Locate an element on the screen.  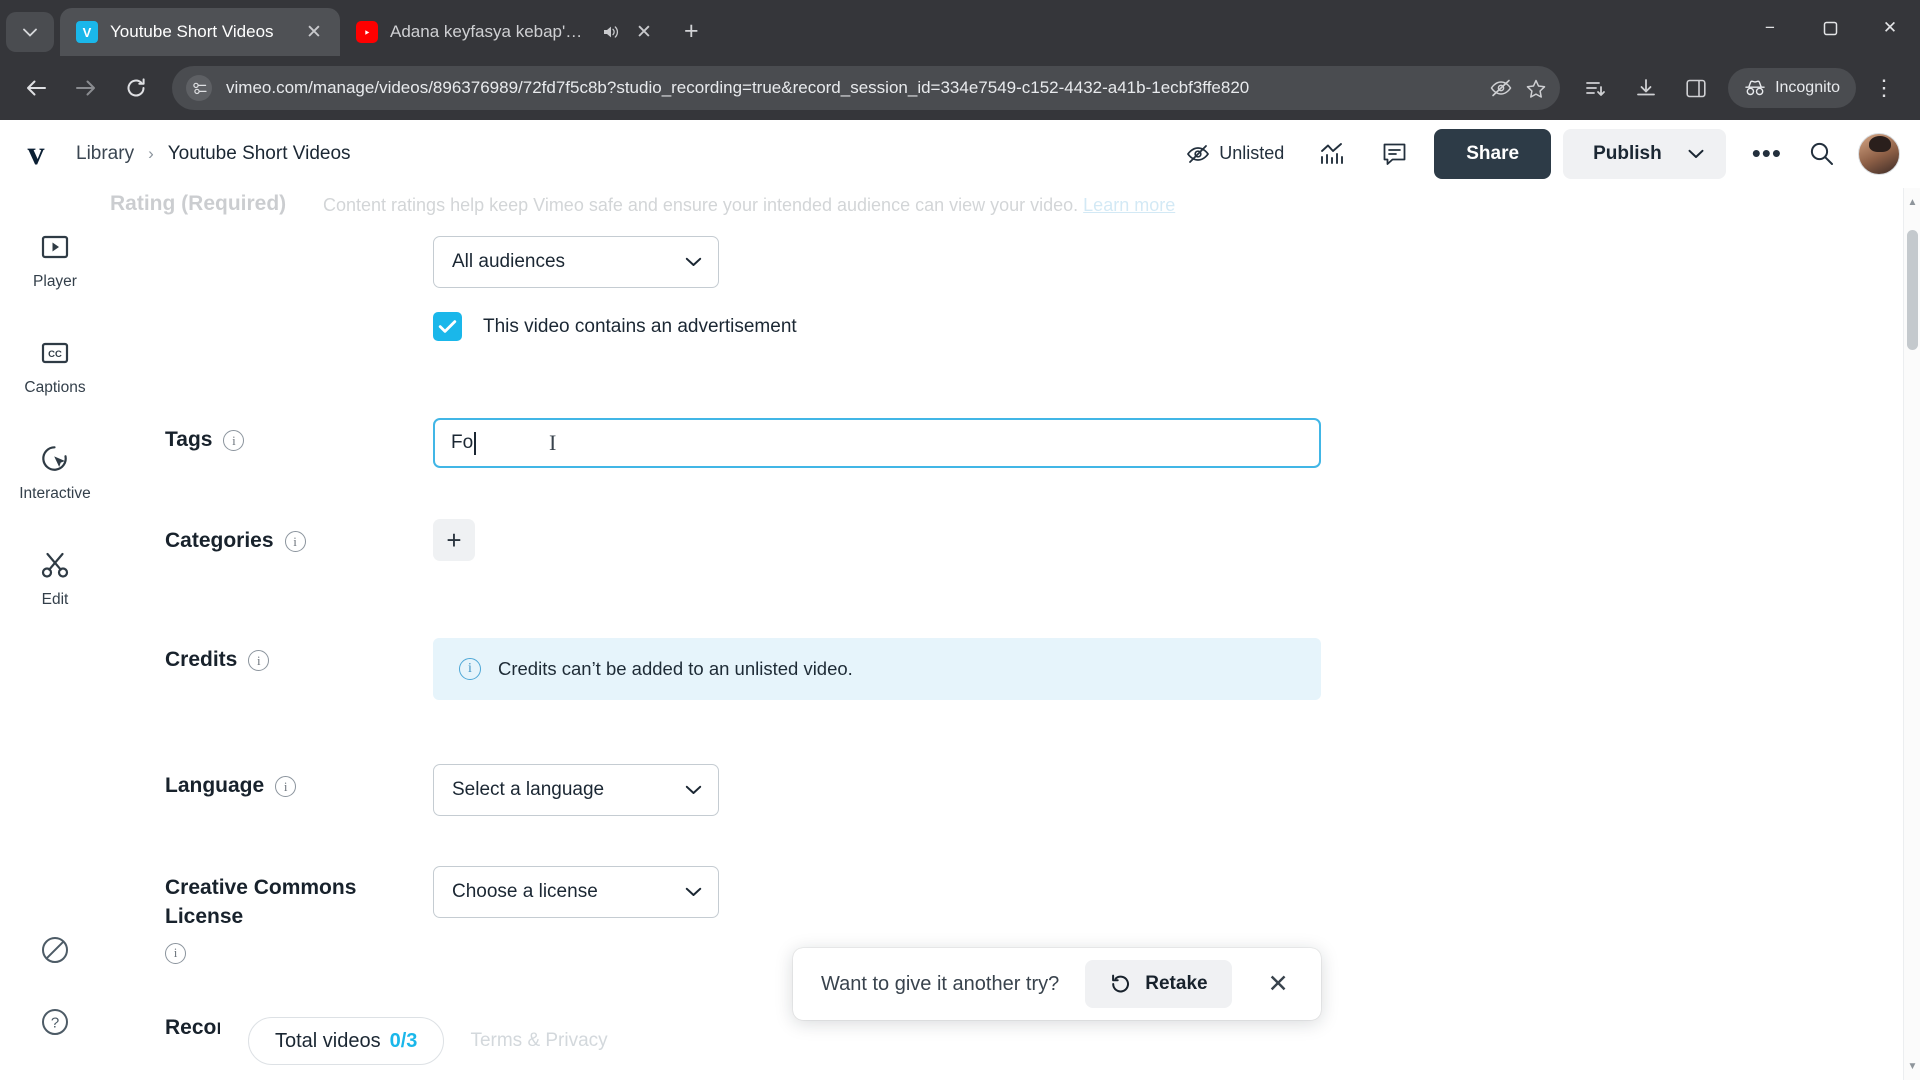
reading-list-icon is located at coordinates (1596, 88).